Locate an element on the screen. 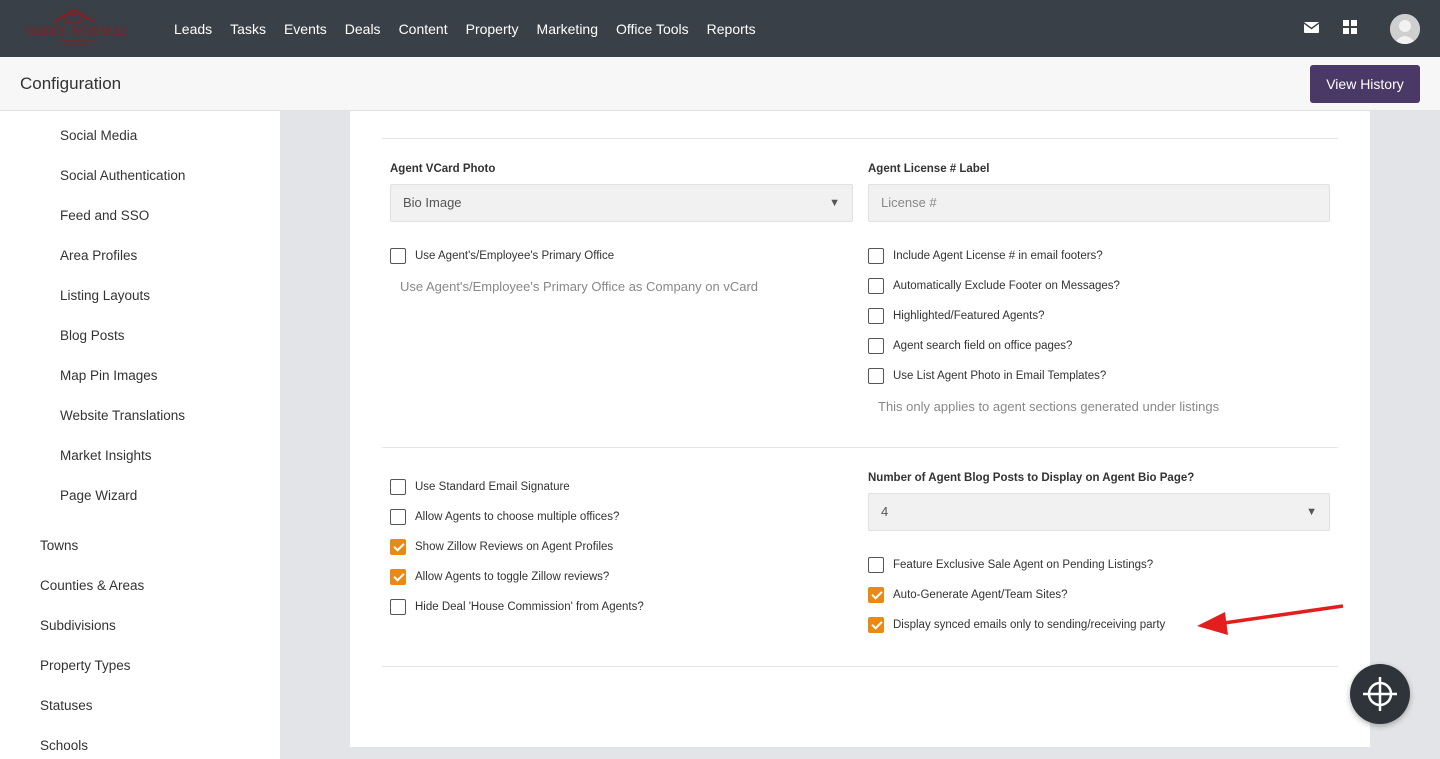 This screenshot has height=759, width=1440. license-label-input: License # is located at coordinates (1099, 203).